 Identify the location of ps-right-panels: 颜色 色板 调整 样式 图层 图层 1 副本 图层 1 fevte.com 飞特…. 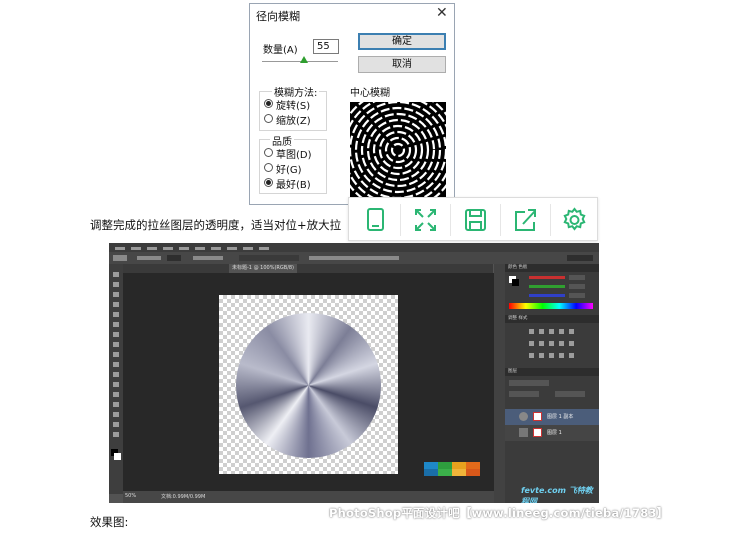
(552, 383).